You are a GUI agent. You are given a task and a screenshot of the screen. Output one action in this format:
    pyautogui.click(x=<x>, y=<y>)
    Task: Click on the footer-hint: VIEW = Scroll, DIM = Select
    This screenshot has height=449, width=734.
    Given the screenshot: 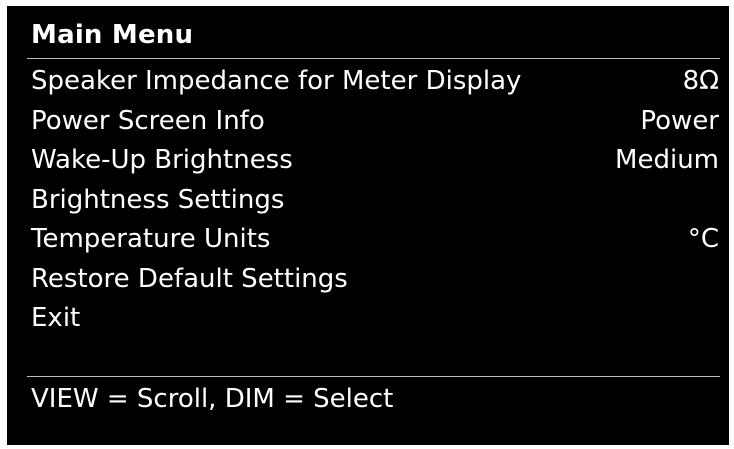 What is the action you would take?
    pyautogui.click(x=212, y=399)
    